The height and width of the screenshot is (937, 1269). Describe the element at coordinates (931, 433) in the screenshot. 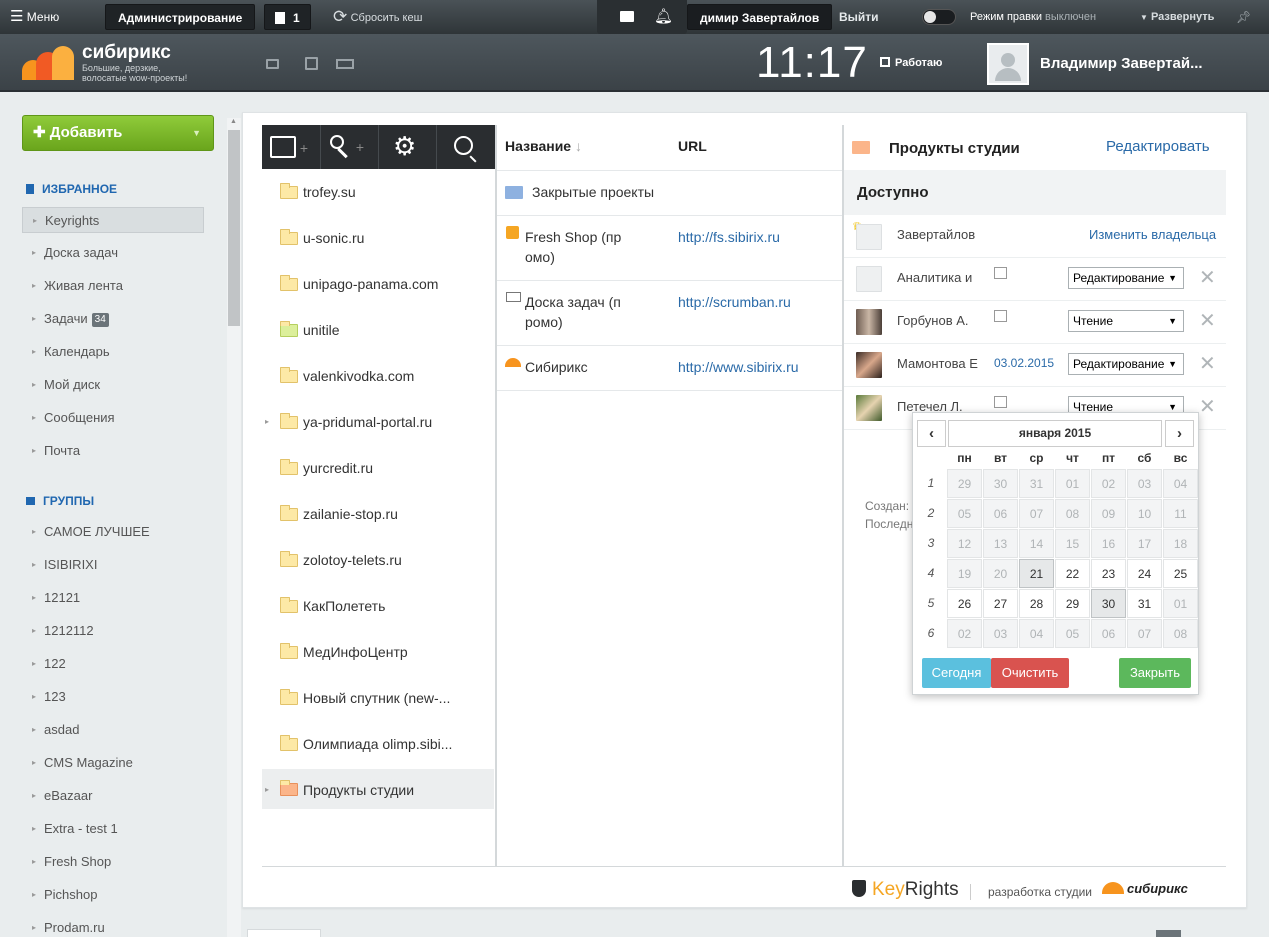

I see `prev-month-button: ‹` at that location.